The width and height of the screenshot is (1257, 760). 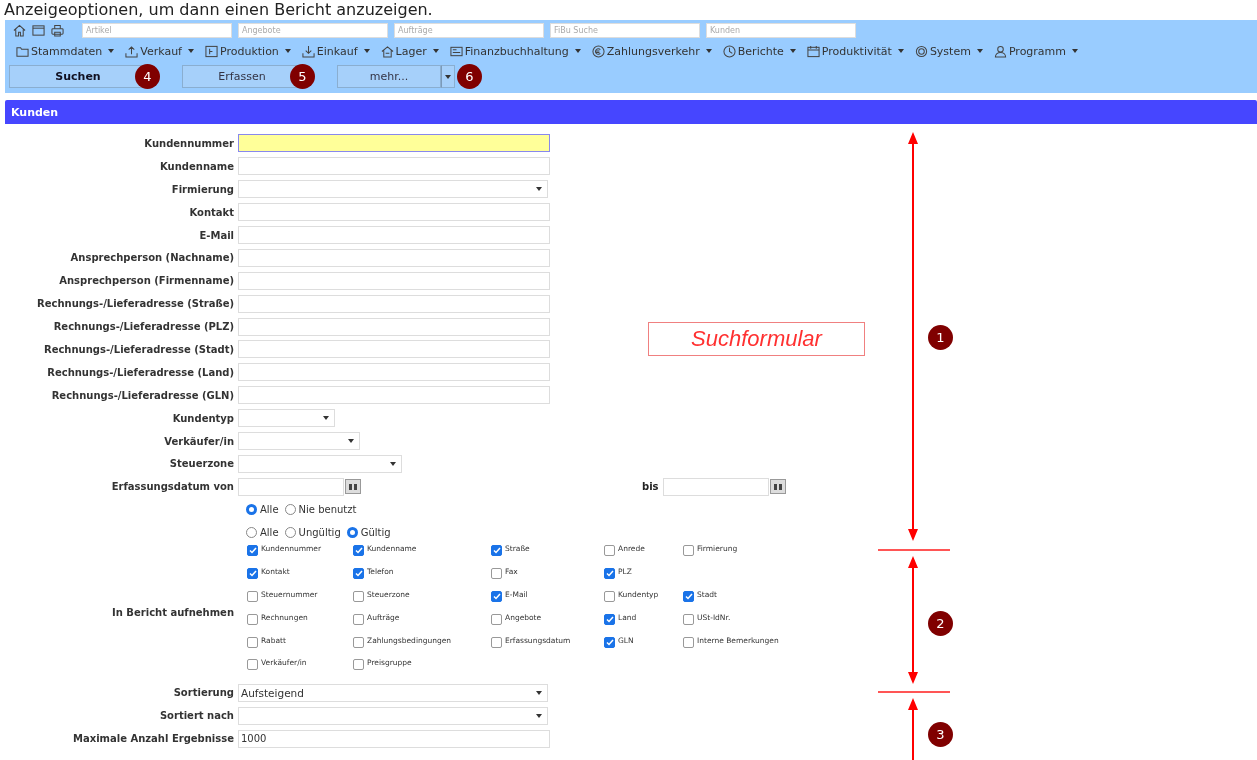 What do you see at coordinates (313, 30) in the screenshot?
I see `search-field: Angebote` at bounding box center [313, 30].